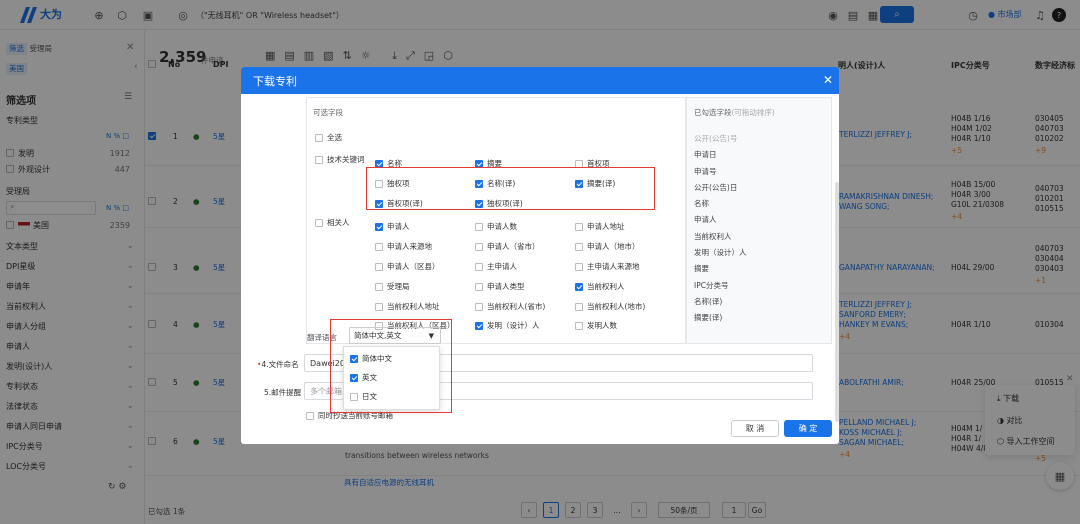 The width and height of the screenshot is (1080, 524). I want to click on field-checkbox: 发明人数, so click(596, 325).